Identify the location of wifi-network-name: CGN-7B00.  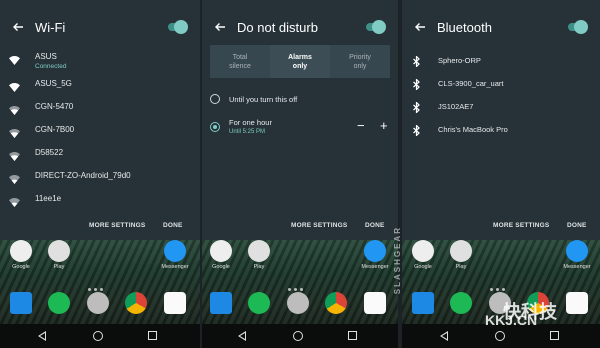
(55, 129).